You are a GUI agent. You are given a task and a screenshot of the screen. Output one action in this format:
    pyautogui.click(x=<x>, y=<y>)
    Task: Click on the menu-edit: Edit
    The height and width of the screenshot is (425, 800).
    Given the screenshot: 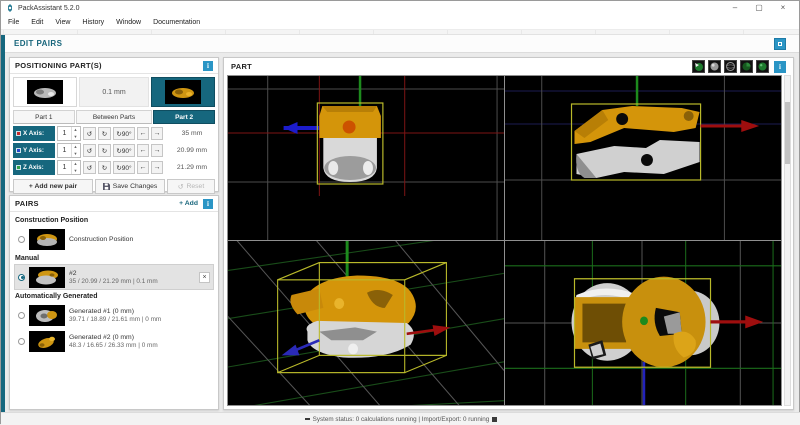 What is the action you would take?
    pyautogui.click(x=37, y=22)
    